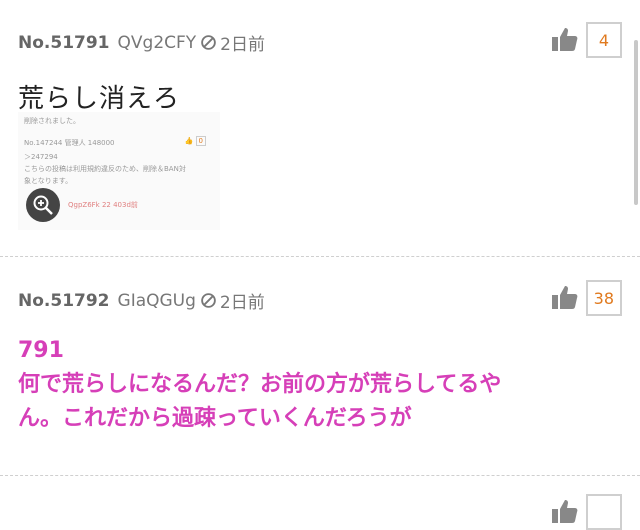 The width and height of the screenshot is (640, 530). Describe the element at coordinates (604, 512) in the screenshot. I see `like-count` at that location.